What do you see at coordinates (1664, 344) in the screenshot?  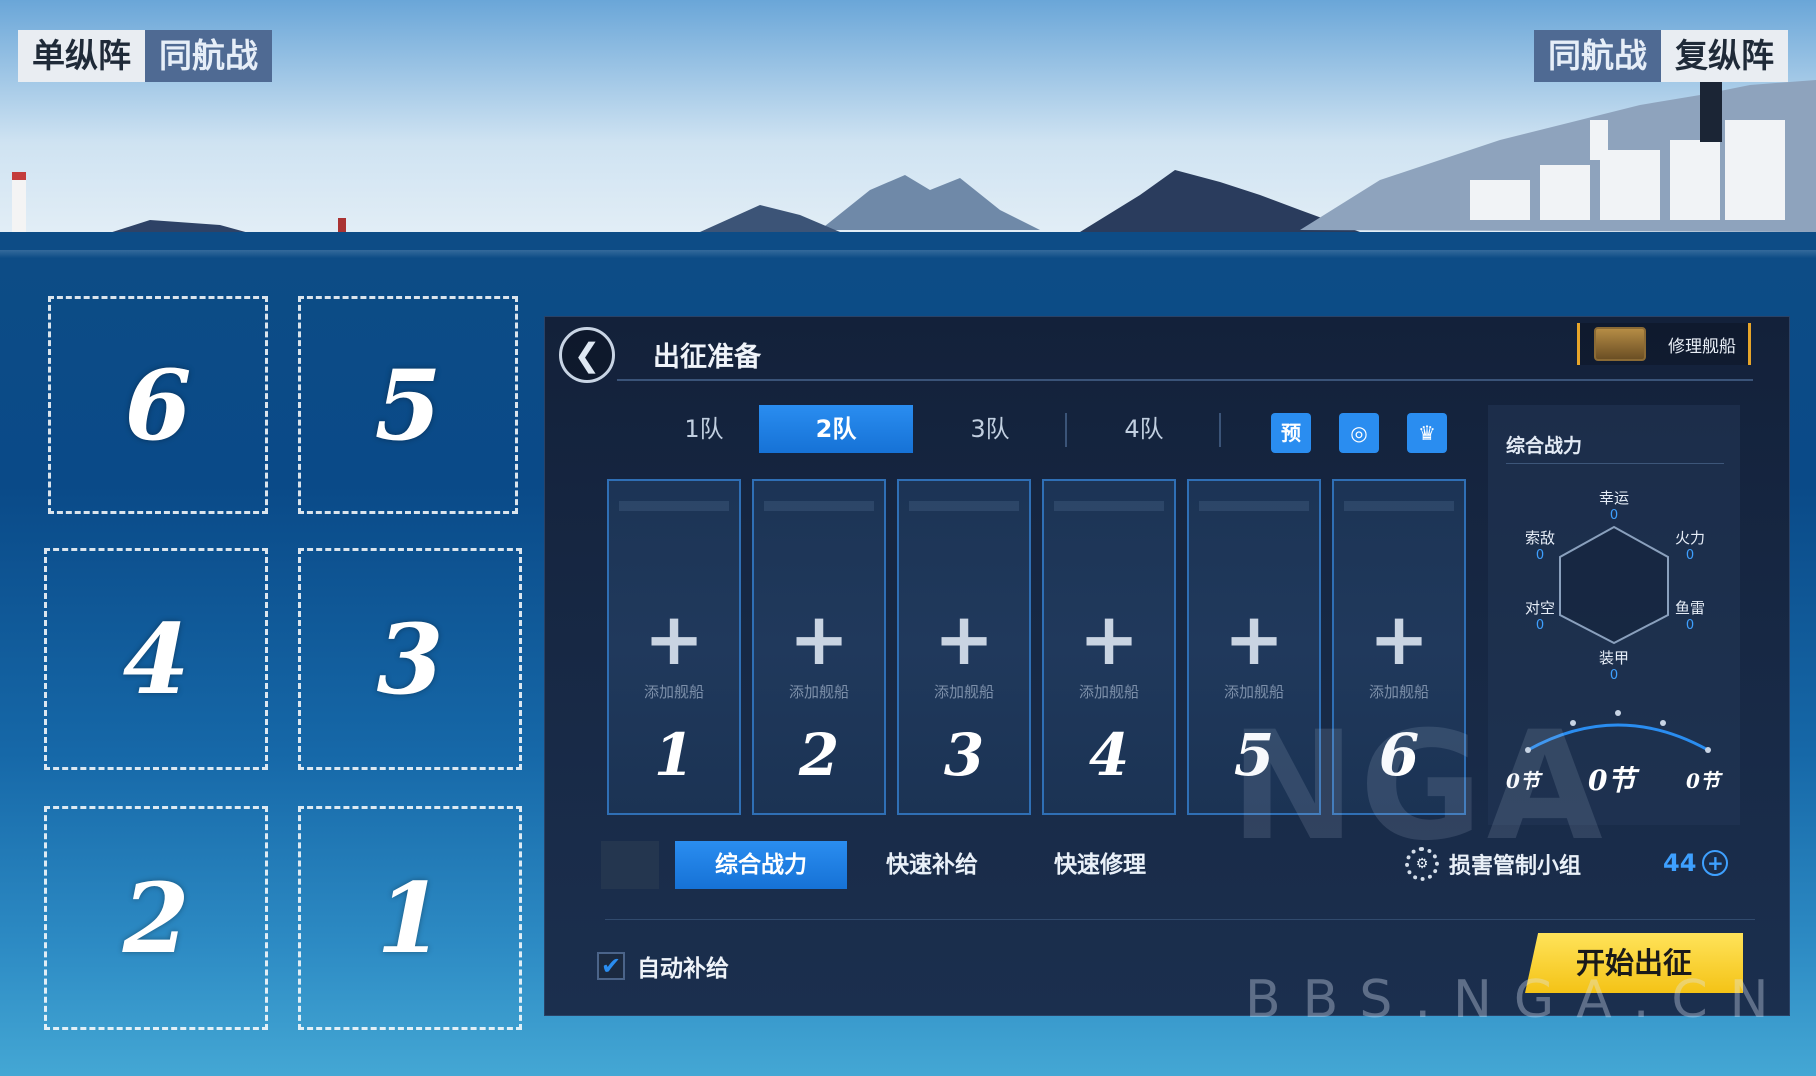 I see `repair-ships-button: 修理舰船` at bounding box center [1664, 344].